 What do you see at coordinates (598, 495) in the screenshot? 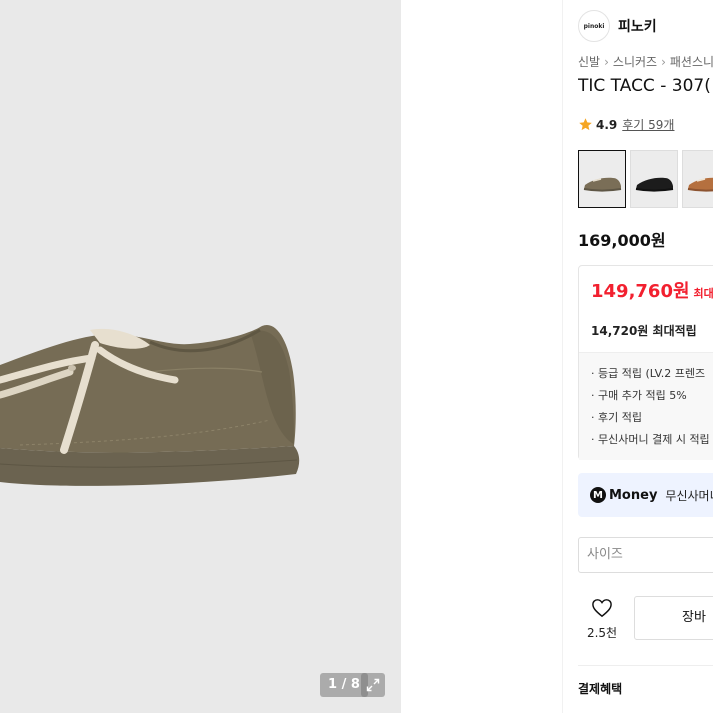
I see `money-icon: M` at bounding box center [598, 495].